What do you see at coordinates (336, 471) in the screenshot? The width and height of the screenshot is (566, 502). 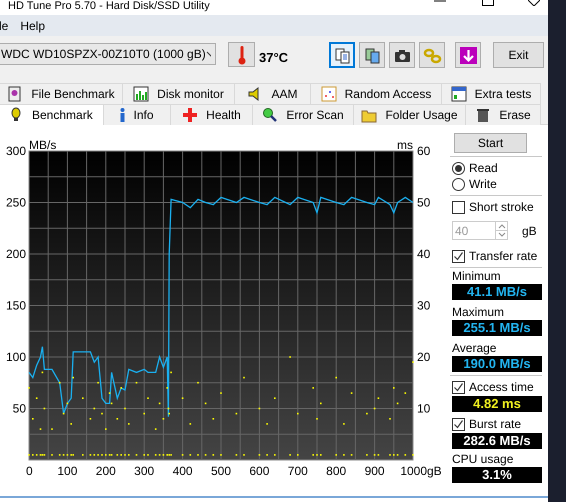 I see `tick-label: 800` at bounding box center [336, 471].